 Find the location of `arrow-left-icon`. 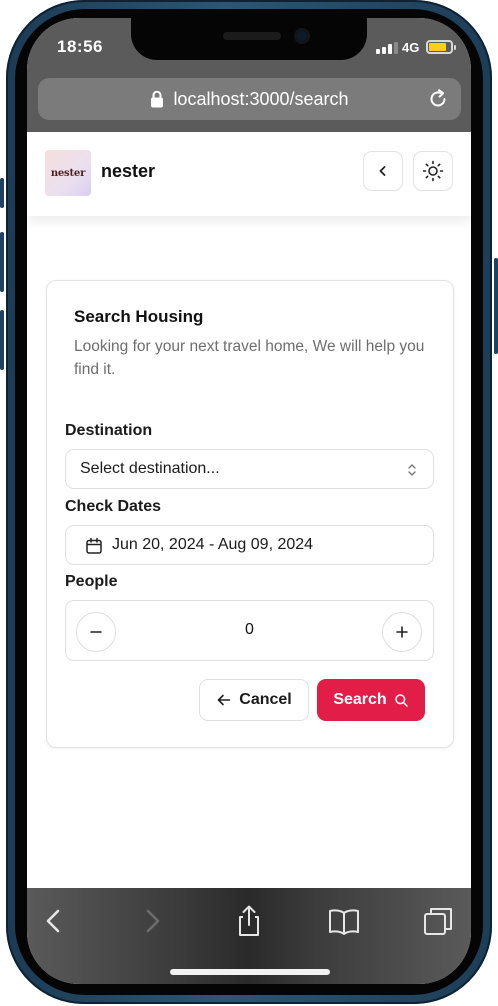

arrow-left-icon is located at coordinates (224, 700).